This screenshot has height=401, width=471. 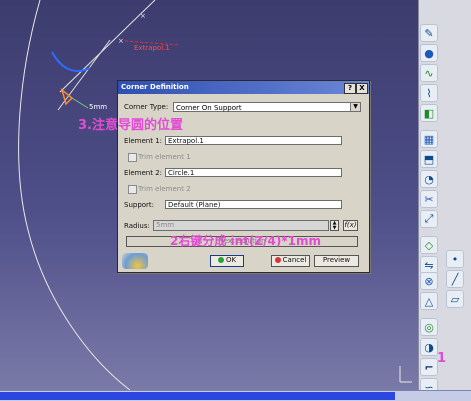 I want to click on element1-label: Element 1:, so click(x=143, y=141).